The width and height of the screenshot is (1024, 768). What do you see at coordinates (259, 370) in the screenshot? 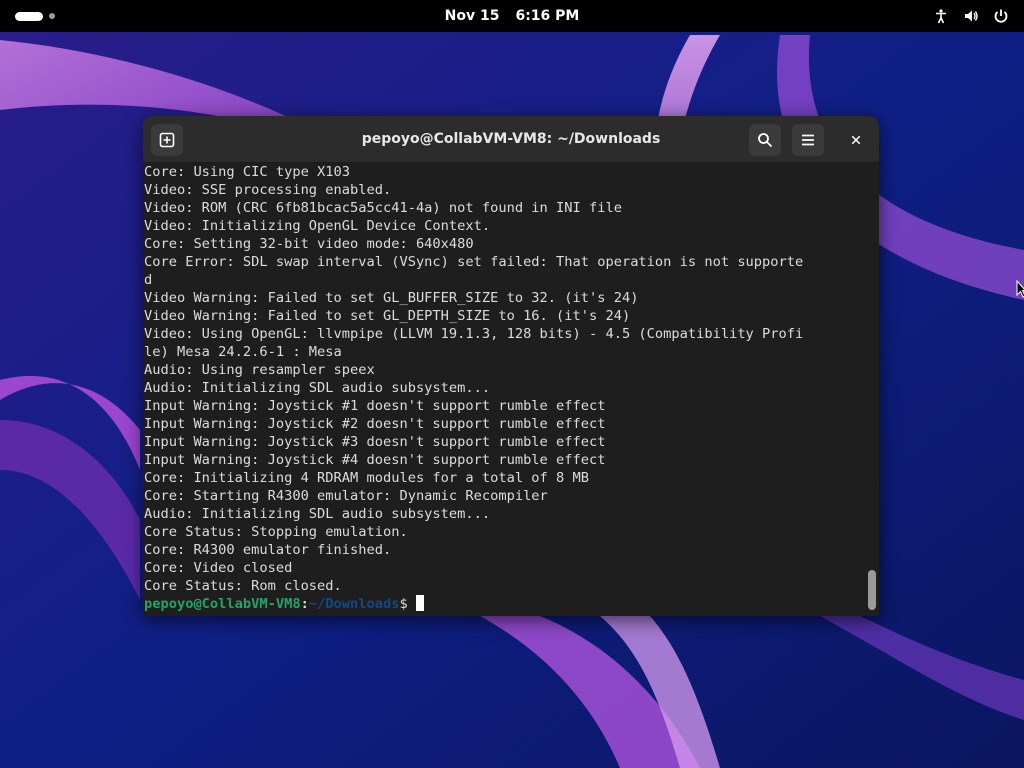
I see `terminal-line: Audio: Using resampler speex` at bounding box center [259, 370].